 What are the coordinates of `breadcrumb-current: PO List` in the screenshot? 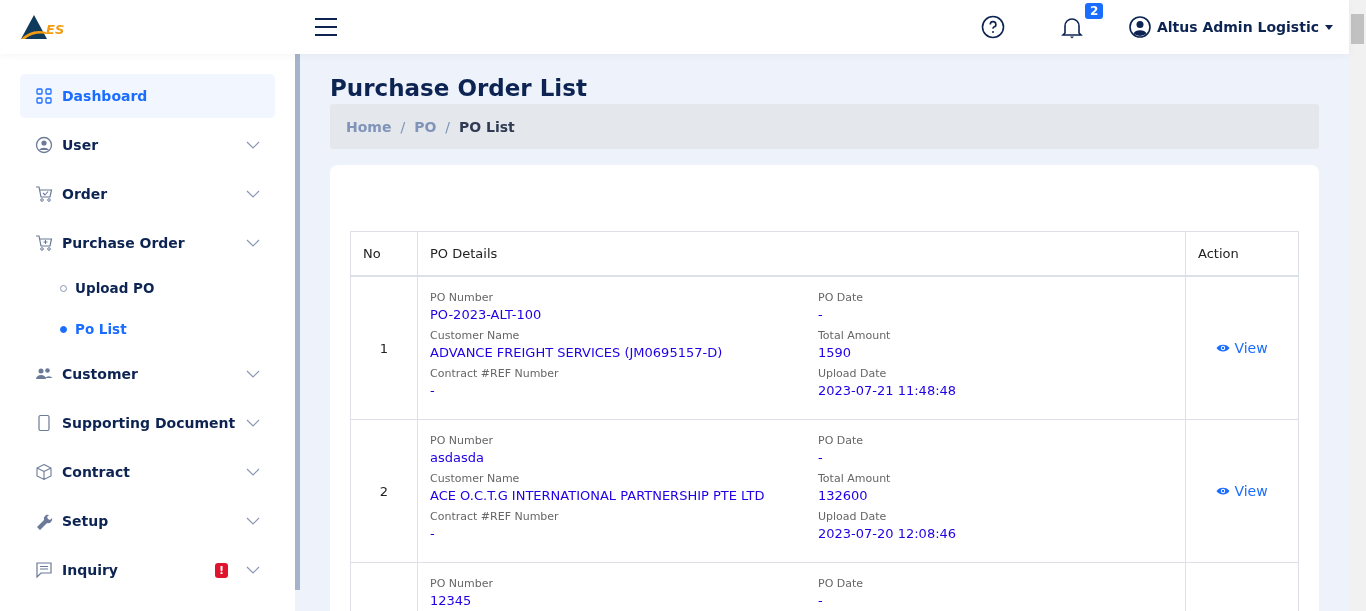 It's located at (487, 126).